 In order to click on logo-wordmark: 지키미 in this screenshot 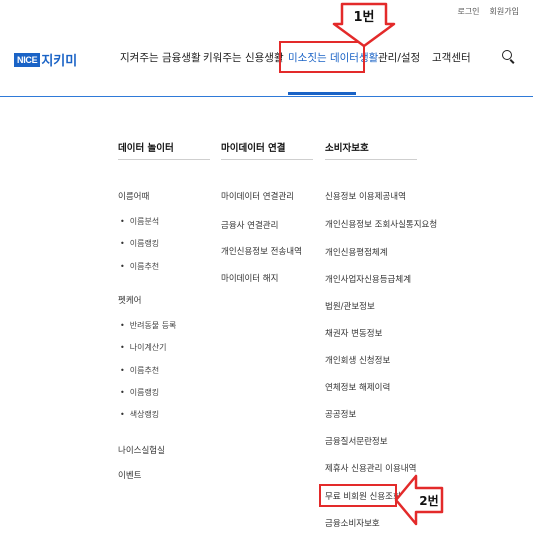, I will do `click(59, 60)`.